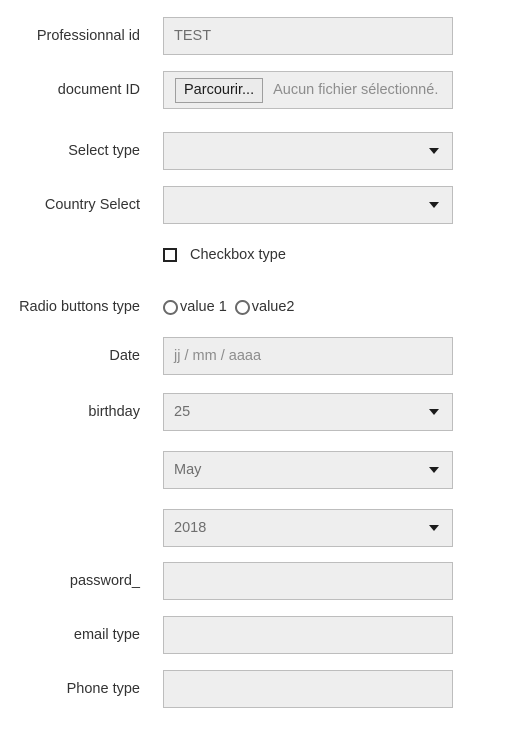 The height and width of the screenshot is (735, 523). I want to click on select-type-dropdown, so click(308, 151).